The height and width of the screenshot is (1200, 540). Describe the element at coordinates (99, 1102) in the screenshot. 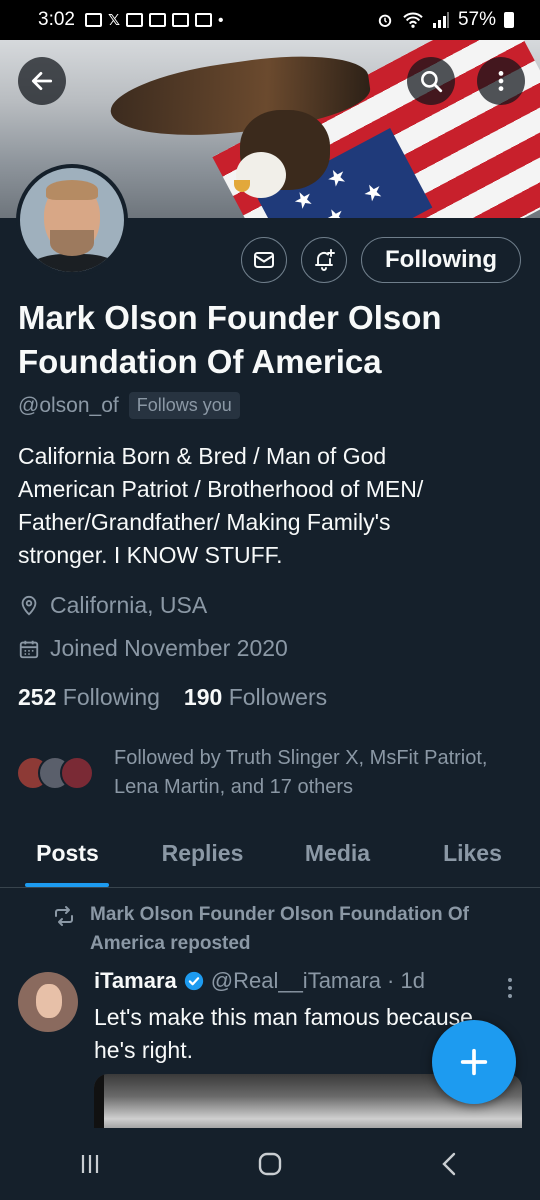

I see `media-edge` at that location.